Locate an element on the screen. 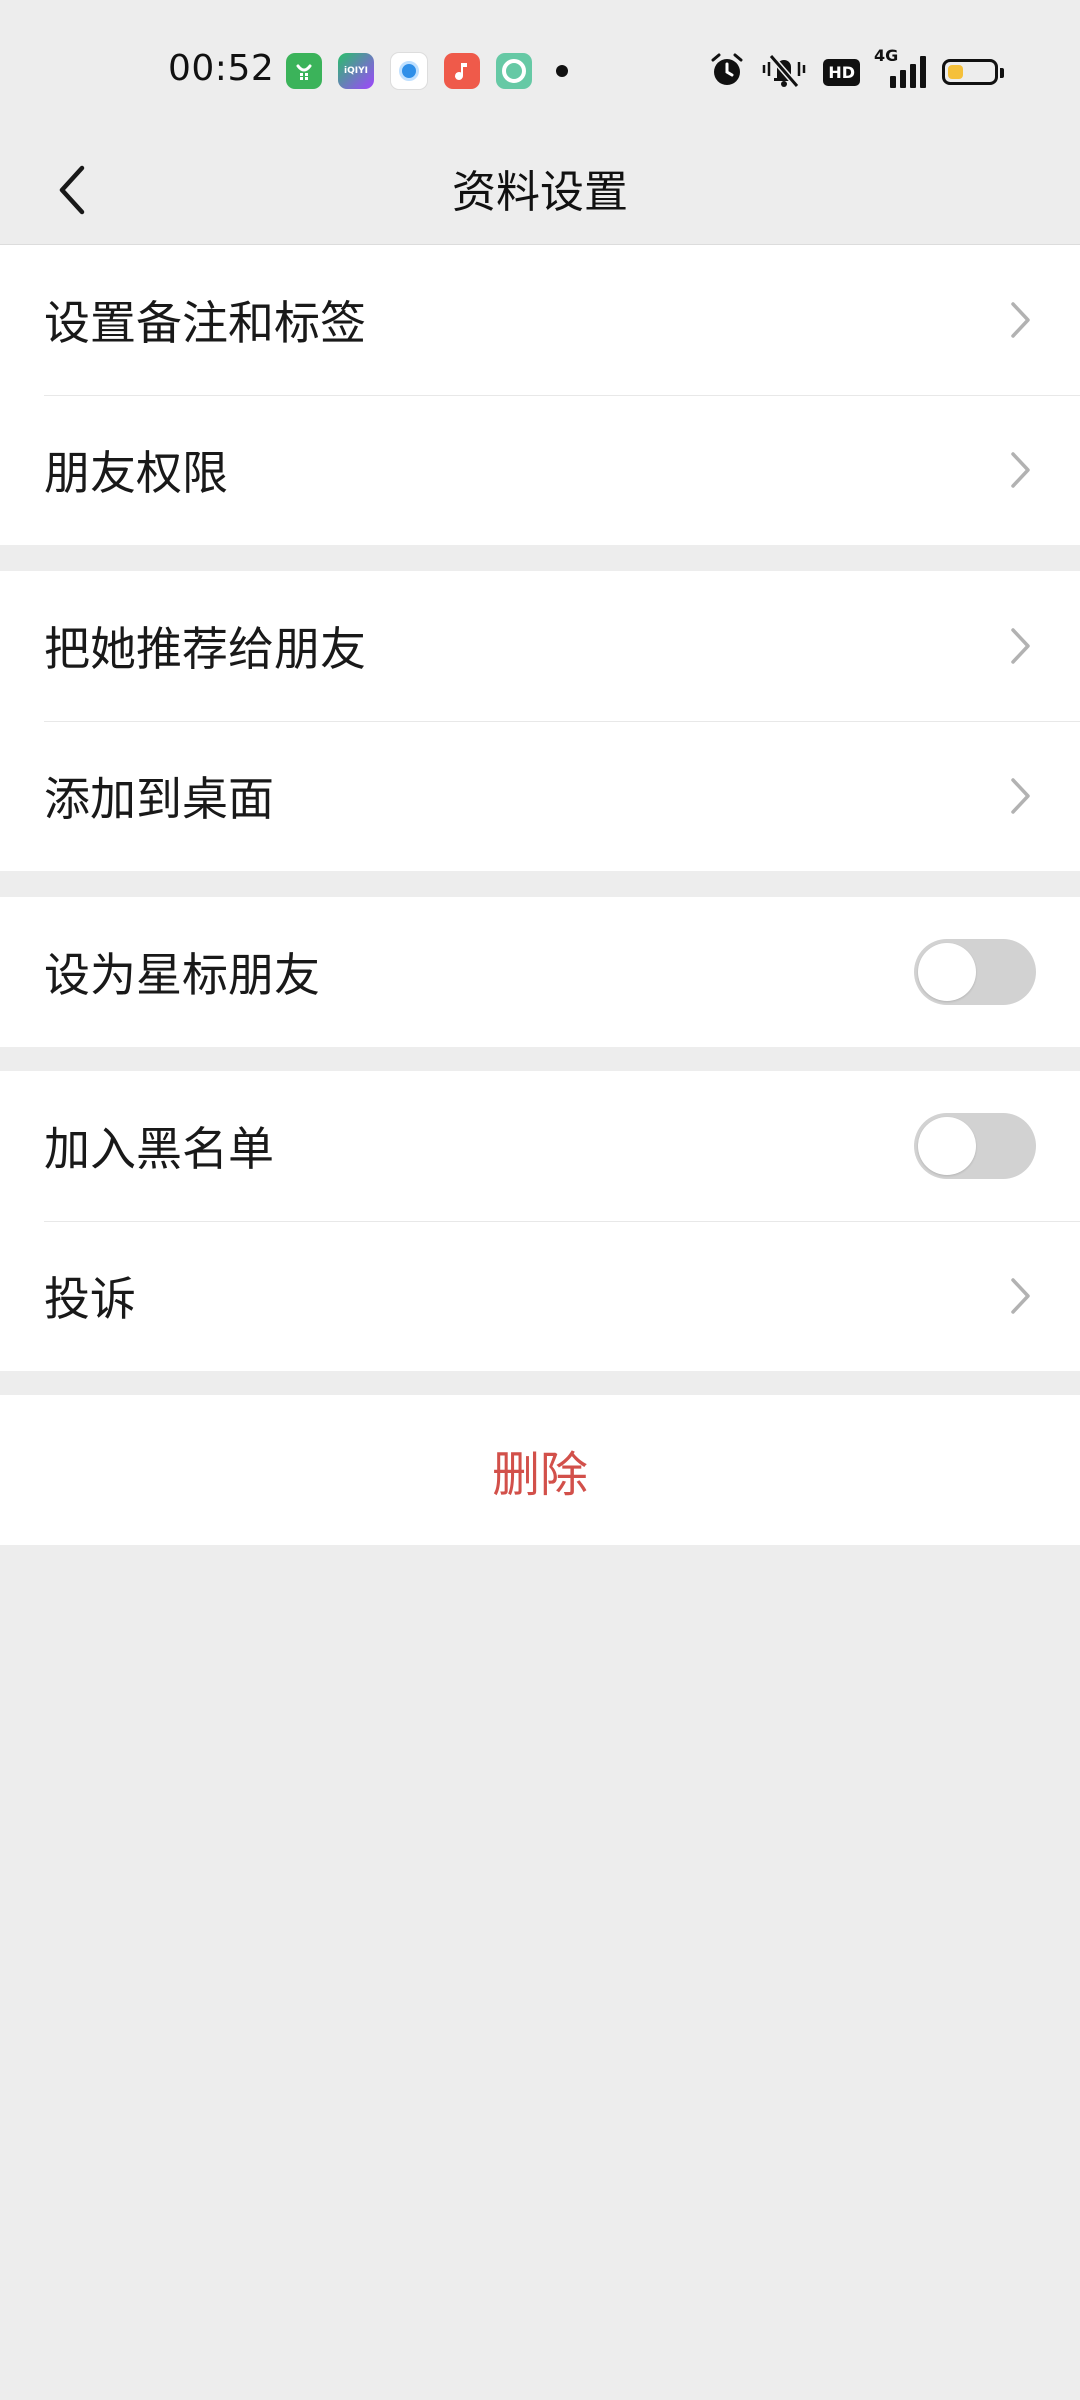 The width and height of the screenshot is (1080, 2400). row-set-remark-and-tags: 设置备注和标签 is located at coordinates (540, 320).